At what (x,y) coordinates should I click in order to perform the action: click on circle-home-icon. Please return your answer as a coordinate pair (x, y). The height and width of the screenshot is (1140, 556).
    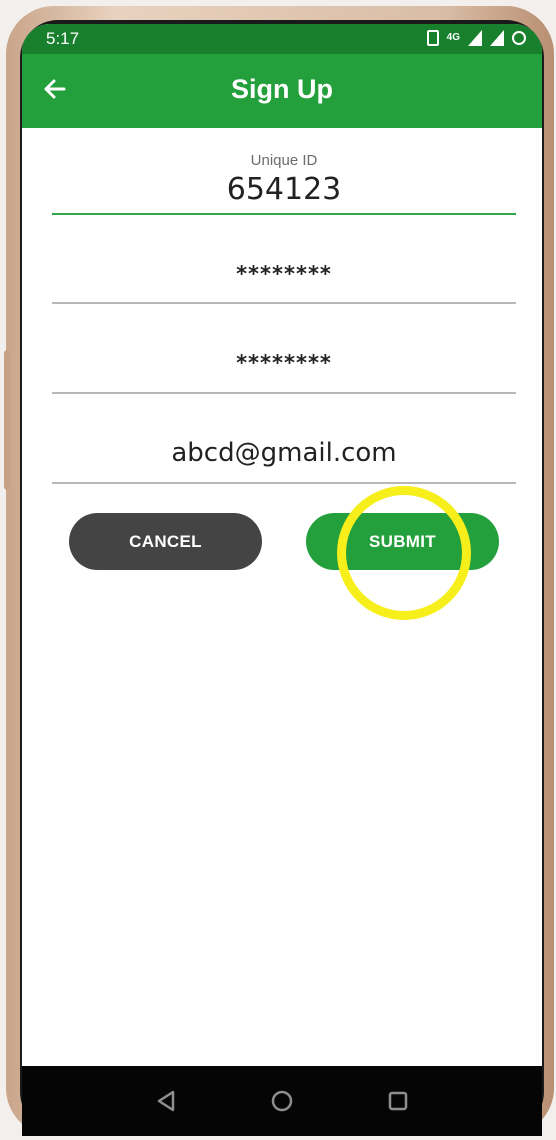
    Looking at the image, I should click on (282, 1101).